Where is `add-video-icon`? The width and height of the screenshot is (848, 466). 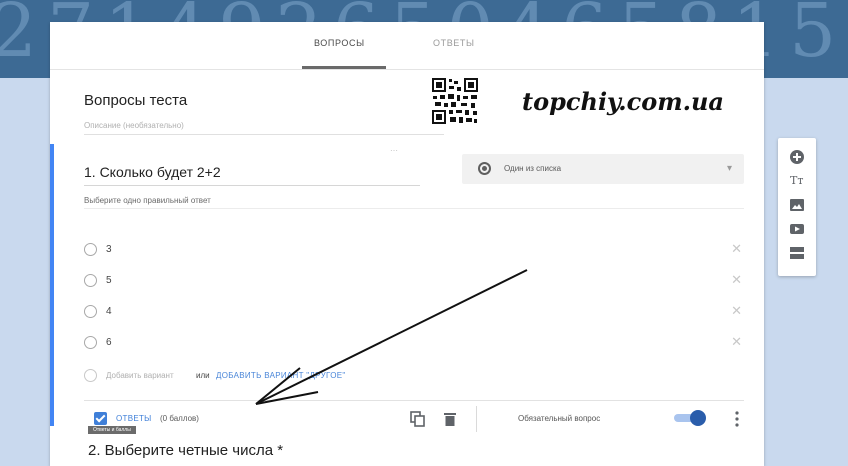 add-video-icon is located at coordinates (797, 229).